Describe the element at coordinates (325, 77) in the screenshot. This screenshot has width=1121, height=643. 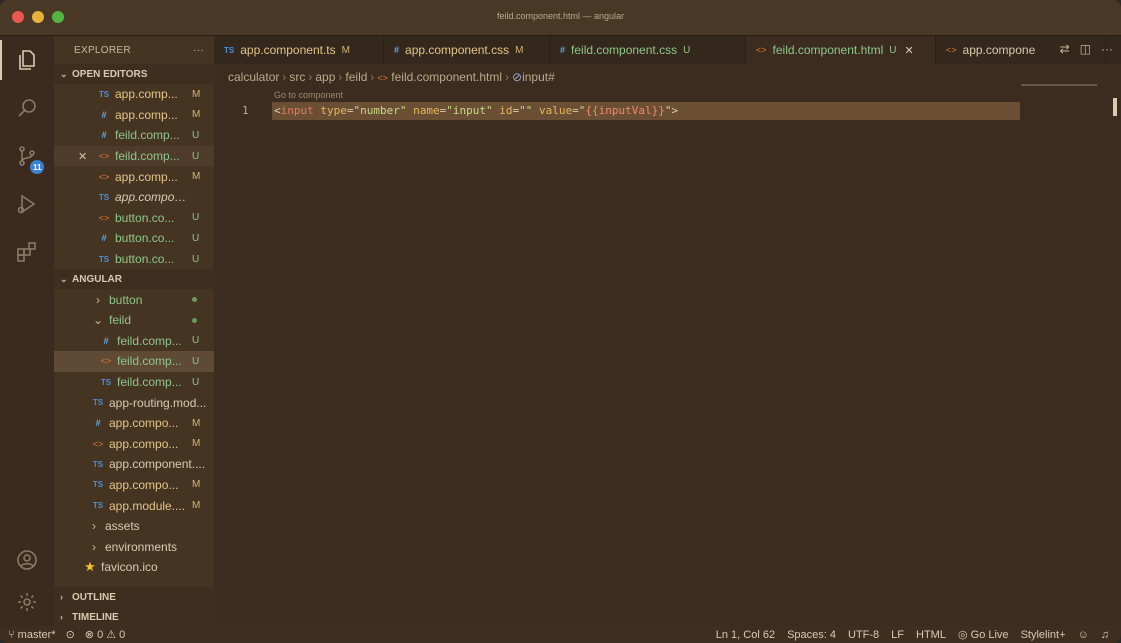
I see `breadcrumb-item: app` at that location.